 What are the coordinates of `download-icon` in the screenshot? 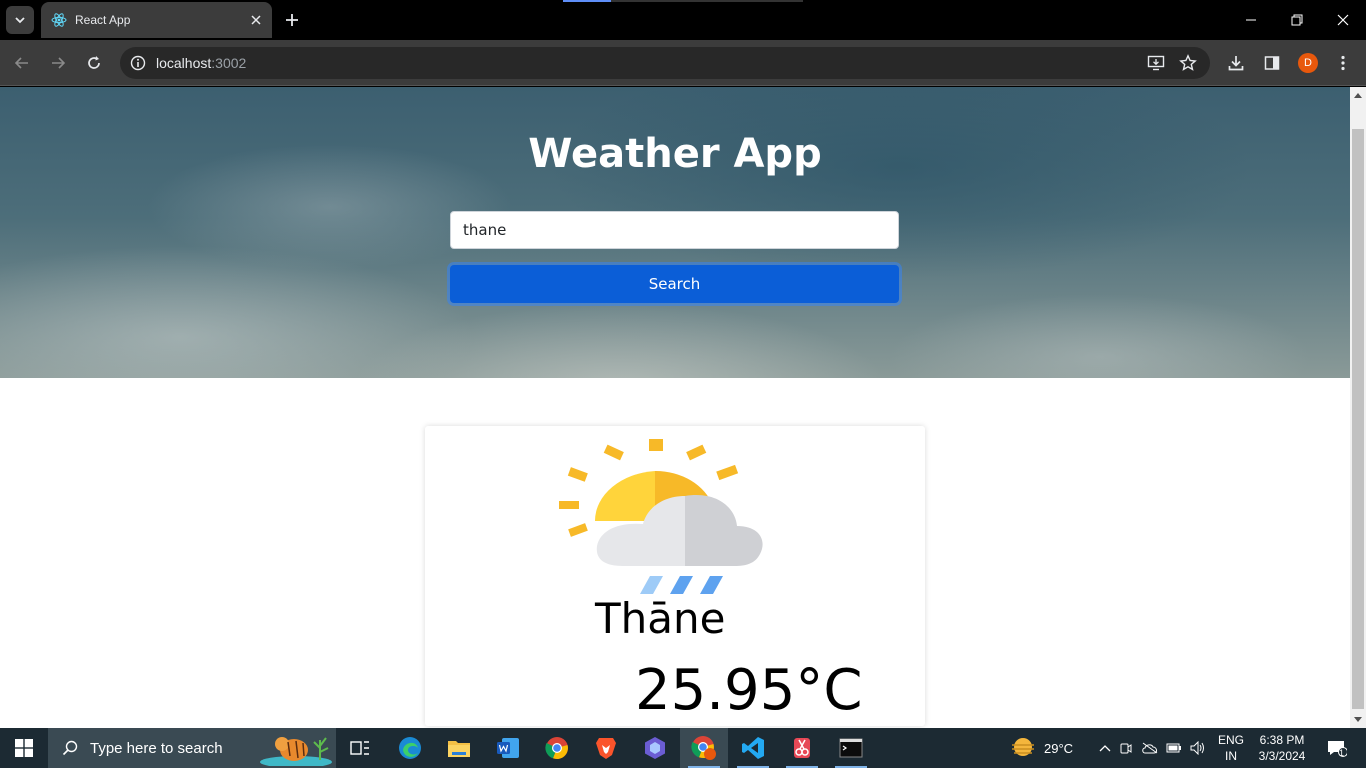 It's located at (1236, 63).